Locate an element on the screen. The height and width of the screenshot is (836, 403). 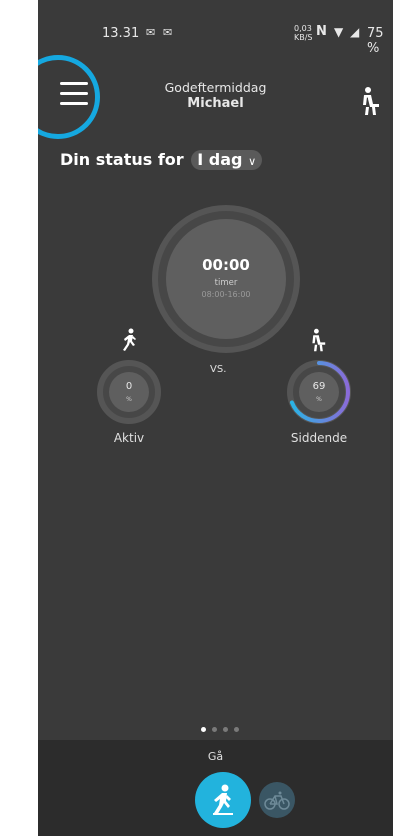
status-bar: 13.31 ✉ ✉ 0,03 KB/S N ▼ ◢ 75 % is located at coordinates (215, 35).